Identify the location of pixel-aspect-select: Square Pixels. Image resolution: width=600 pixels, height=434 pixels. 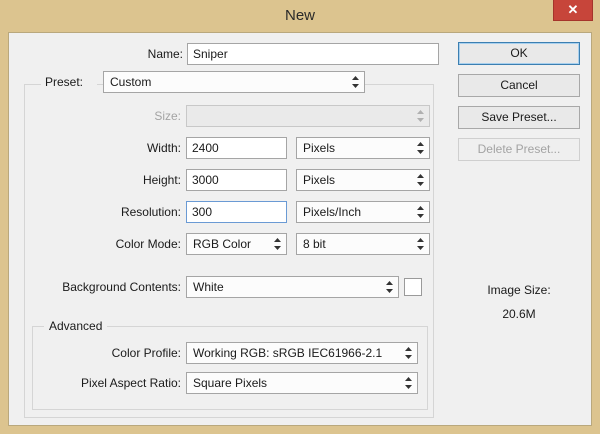
(302, 383).